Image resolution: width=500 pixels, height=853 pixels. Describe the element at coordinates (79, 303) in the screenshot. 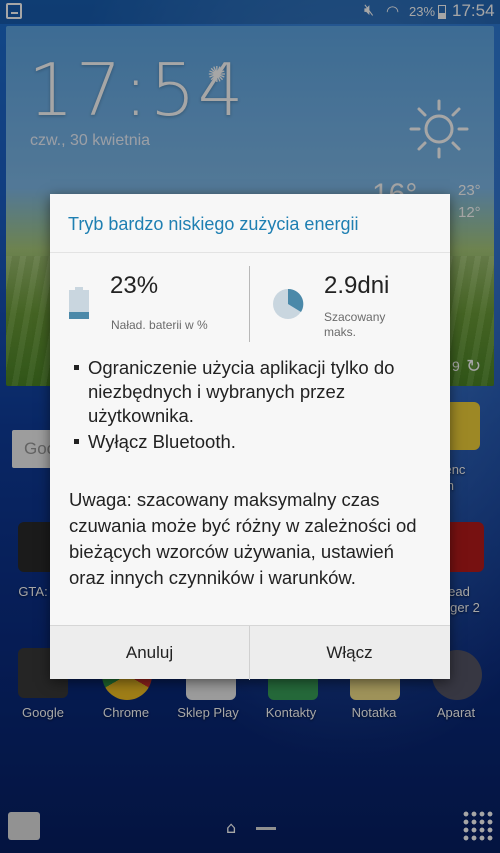

I see `battery-level-icon` at that location.